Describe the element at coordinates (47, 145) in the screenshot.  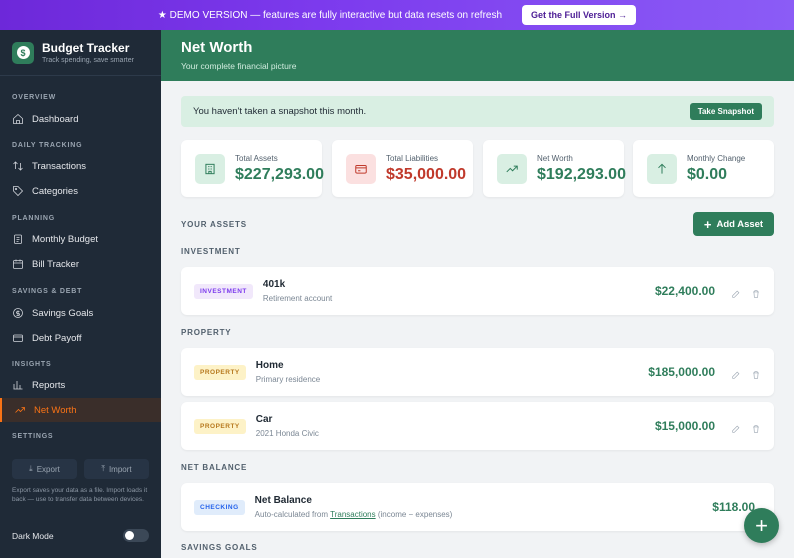
I see `nav-section-daily: DAILY TRACKING` at that location.